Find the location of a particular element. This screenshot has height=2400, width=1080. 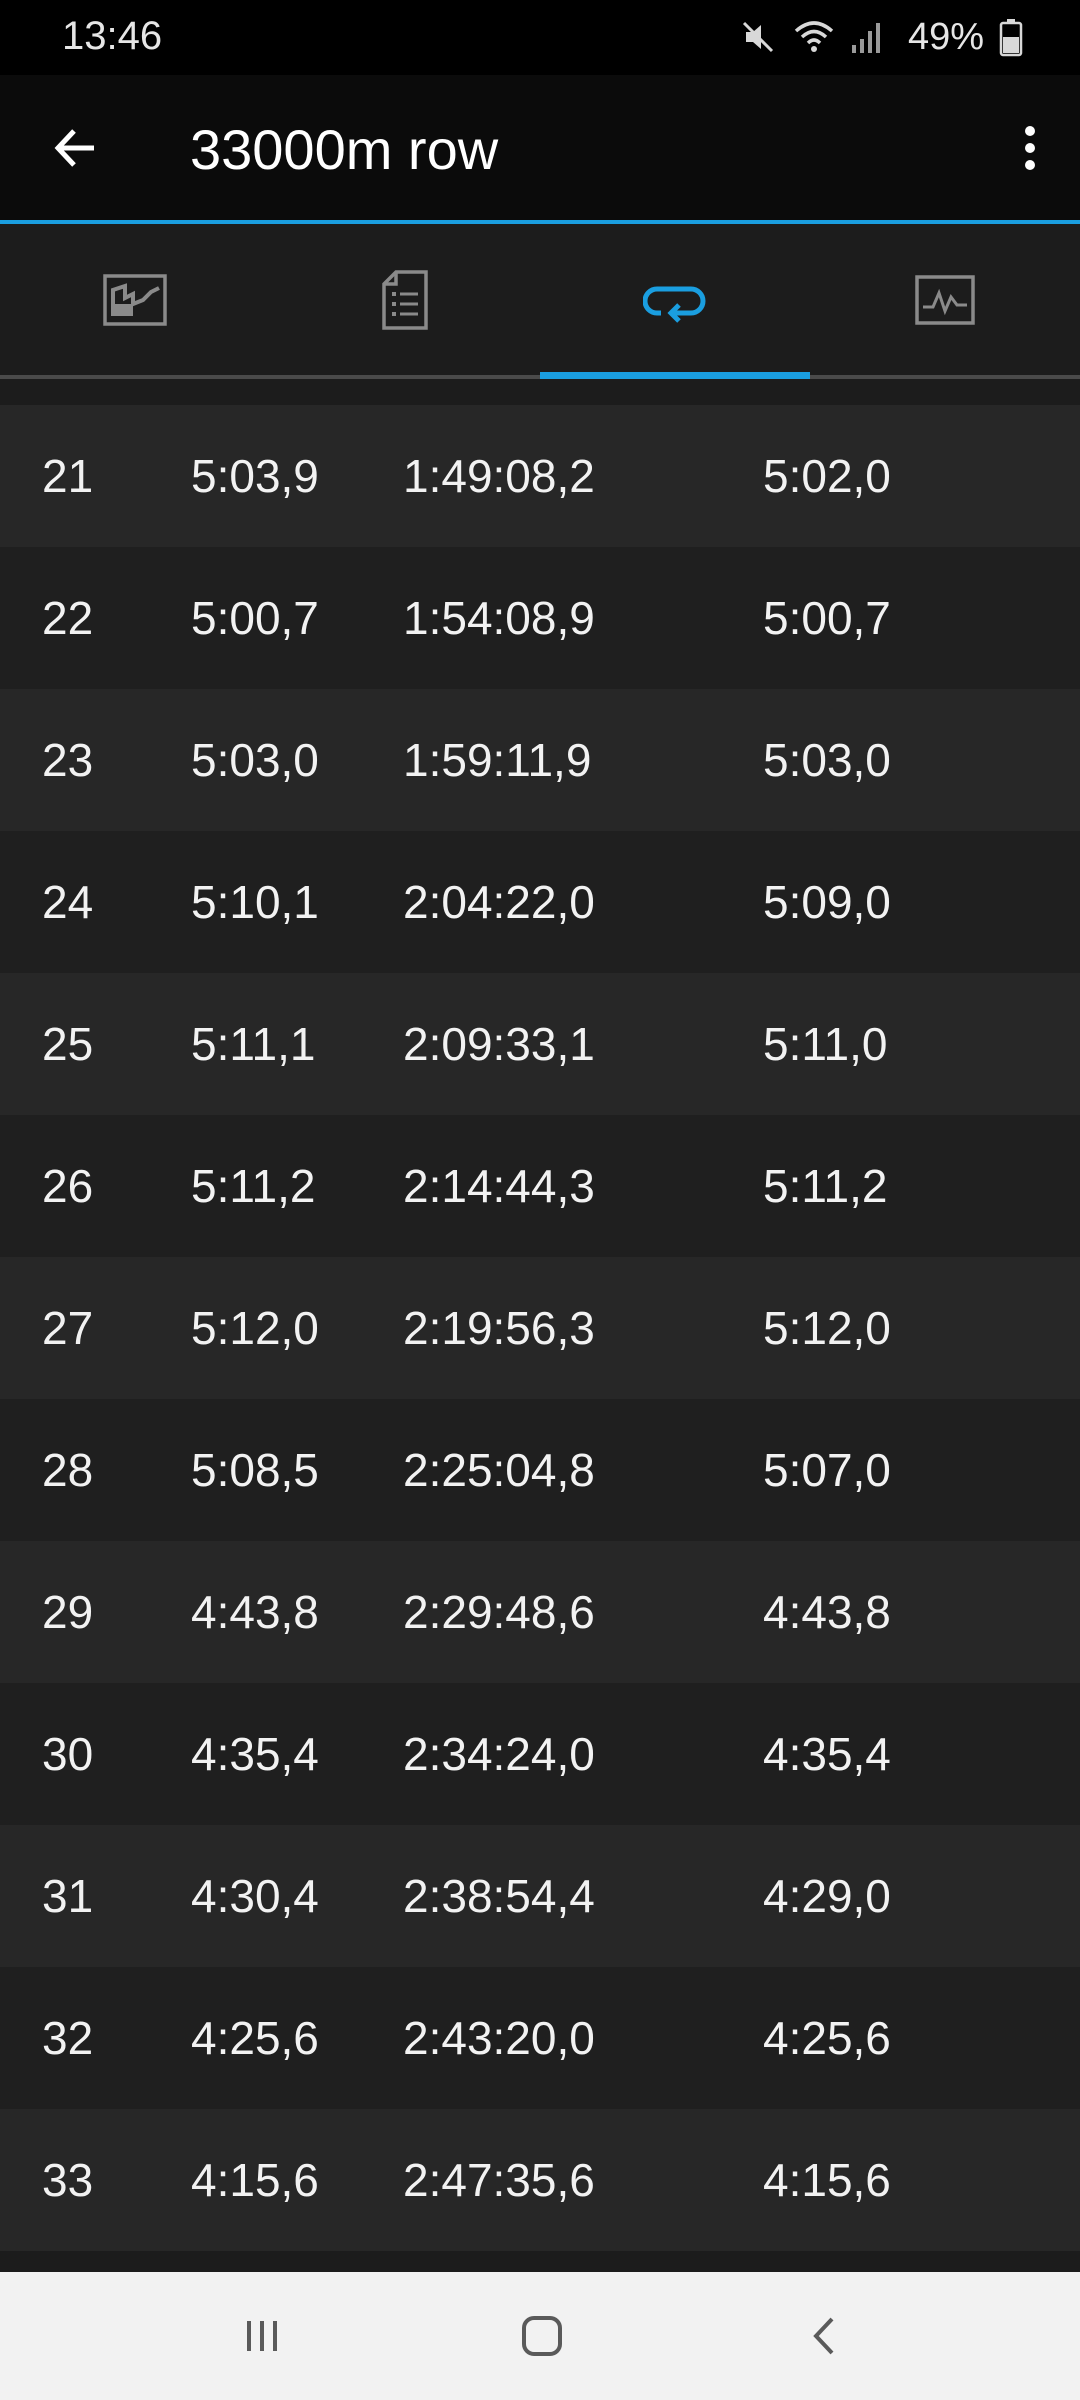

status-icons: 49% is located at coordinates (881, 37).